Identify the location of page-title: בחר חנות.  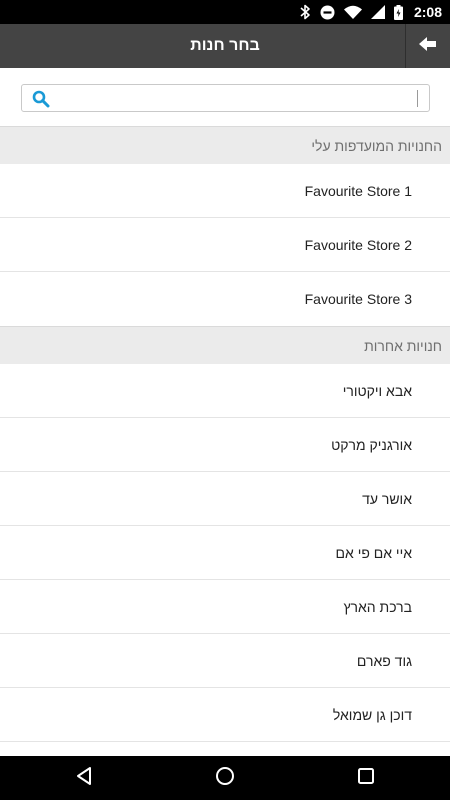
(225, 45).